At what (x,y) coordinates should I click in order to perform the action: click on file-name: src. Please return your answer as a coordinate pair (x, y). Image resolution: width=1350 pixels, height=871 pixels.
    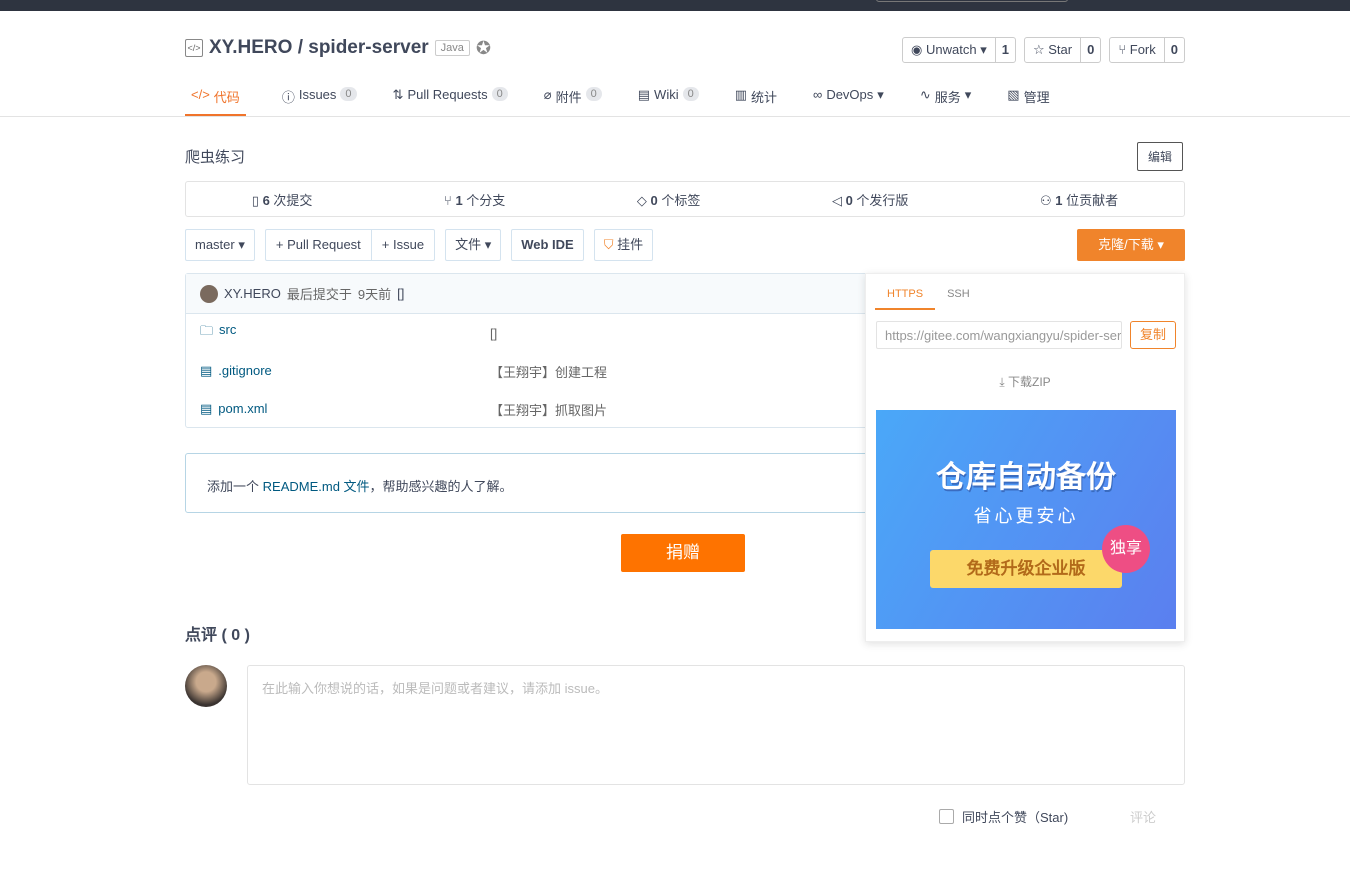
    Looking at the image, I should click on (227, 333).